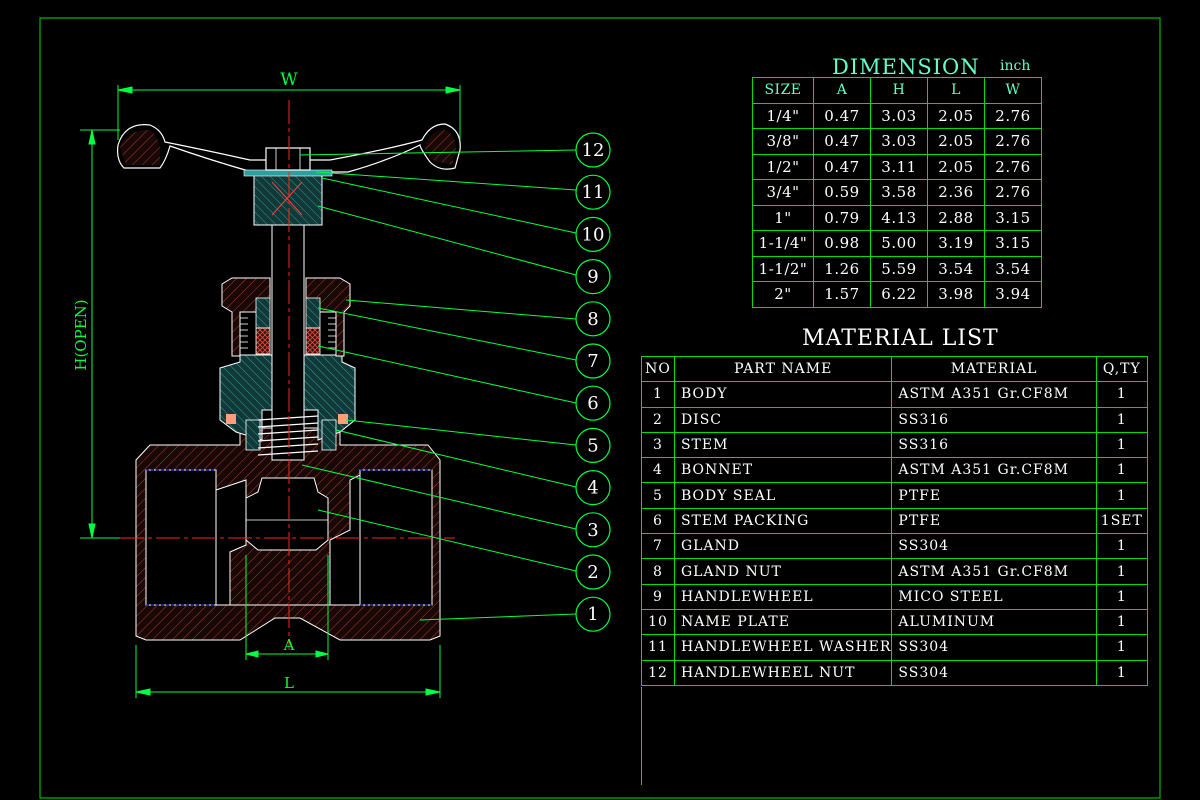  I want to click on material-row: 3 STEM SS316 1, so click(895, 445).